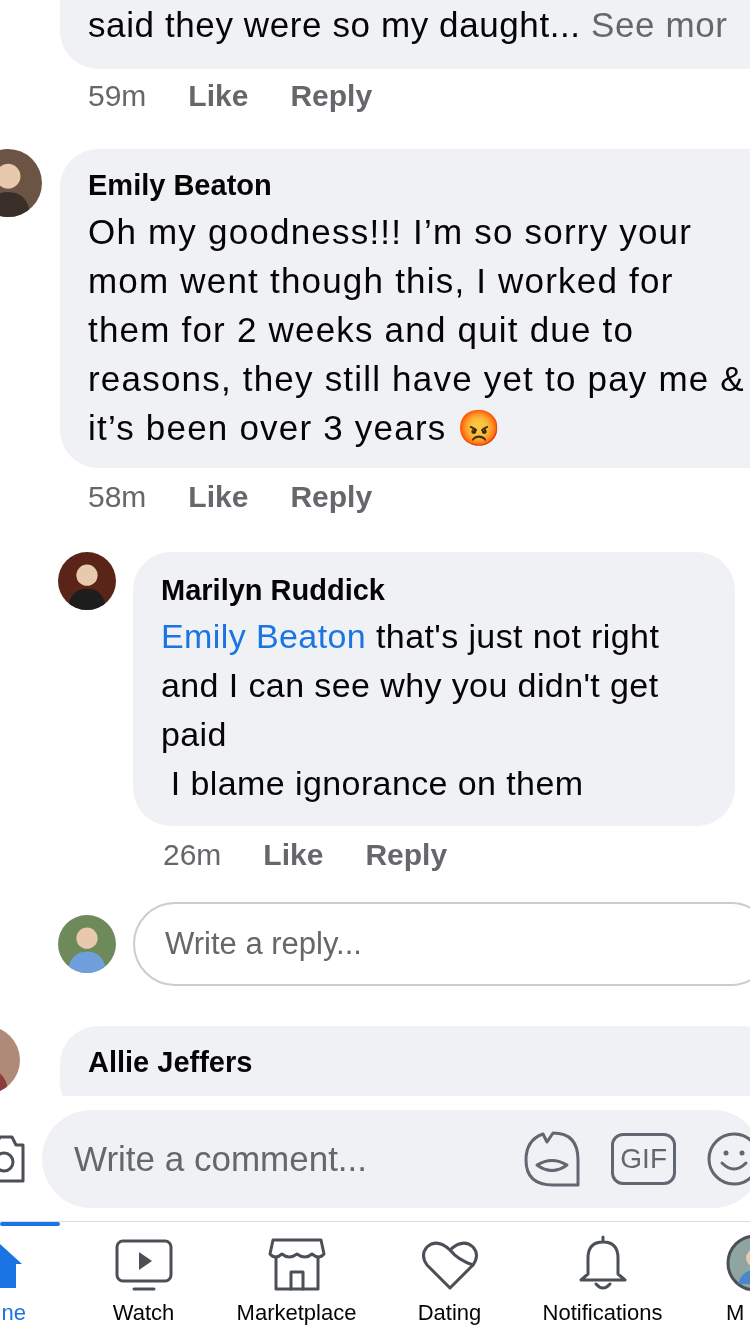 Image resolution: width=750 pixels, height=1334 pixels. I want to click on comment-field: Write a comment... GIF, so click(396, 1158).